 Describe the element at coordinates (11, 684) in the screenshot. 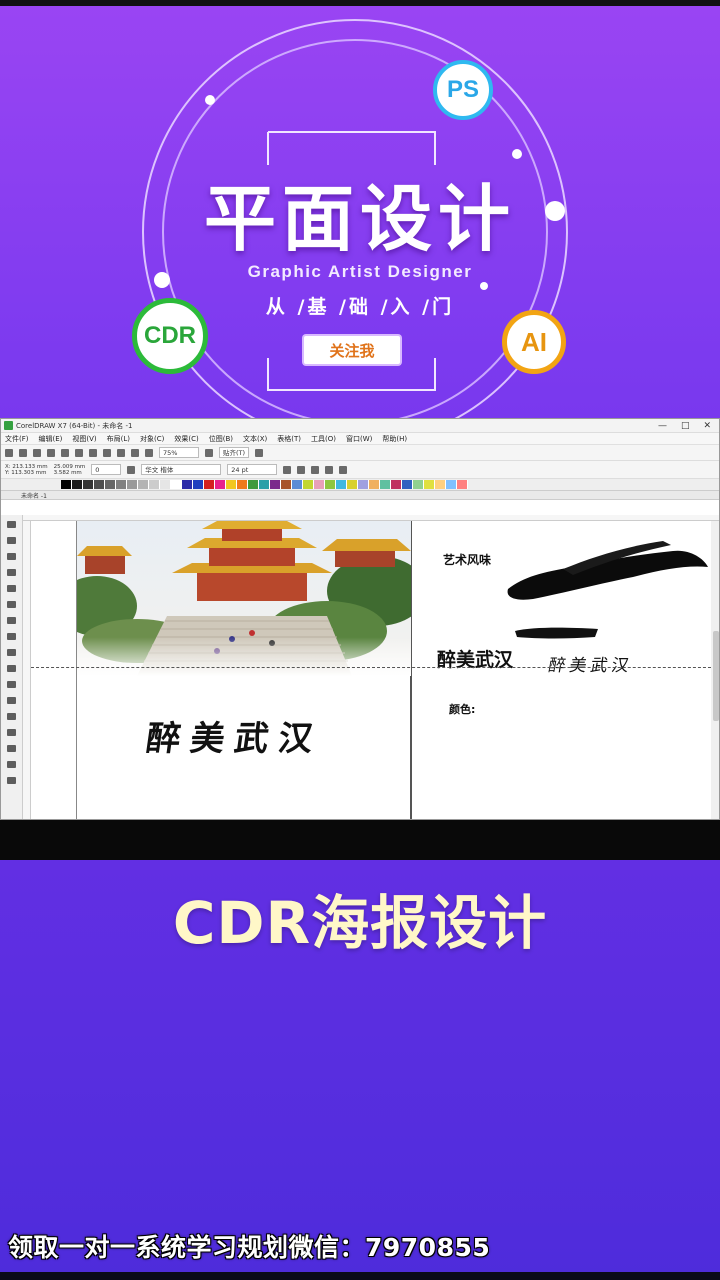

I see `parallel-dimension-tool-icon` at that location.